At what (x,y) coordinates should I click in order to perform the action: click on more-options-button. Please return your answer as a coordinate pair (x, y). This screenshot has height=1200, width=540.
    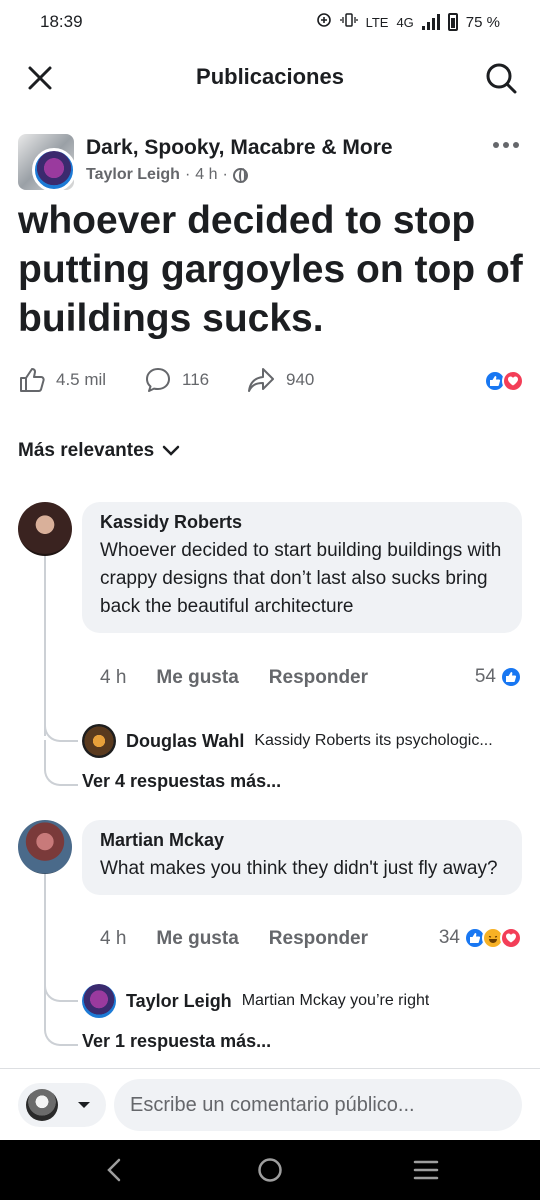
    Looking at the image, I should click on (506, 145).